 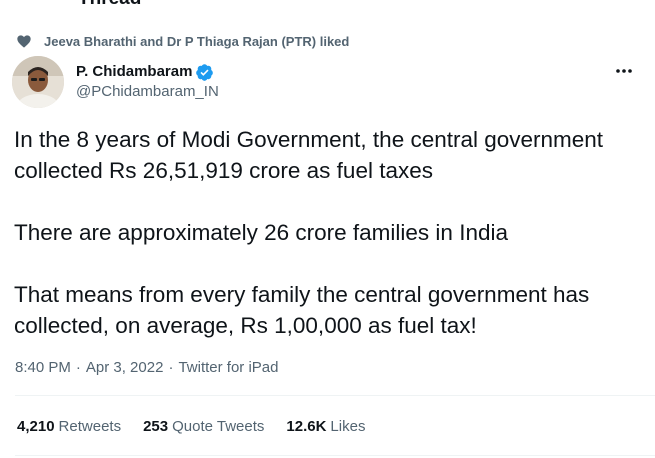 What do you see at coordinates (36, 426) in the screenshot?
I see `retweets-count: 4,210` at bounding box center [36, 426].